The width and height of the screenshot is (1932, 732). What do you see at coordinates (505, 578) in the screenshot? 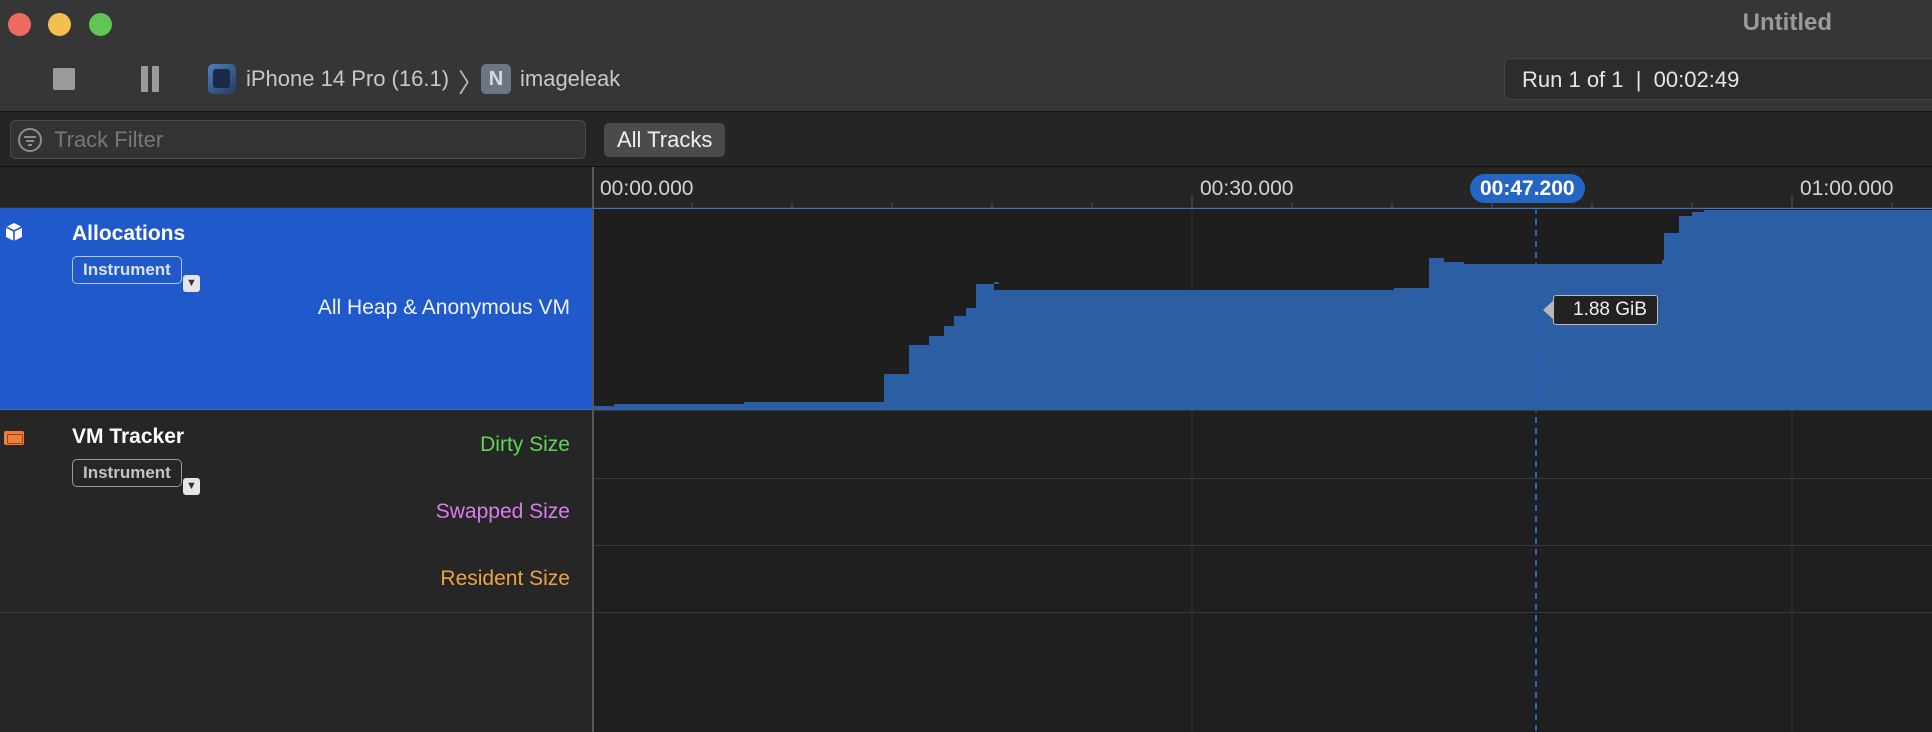
I see `series-label-resident-size: Resident Size` at bounding box center [505, 578].